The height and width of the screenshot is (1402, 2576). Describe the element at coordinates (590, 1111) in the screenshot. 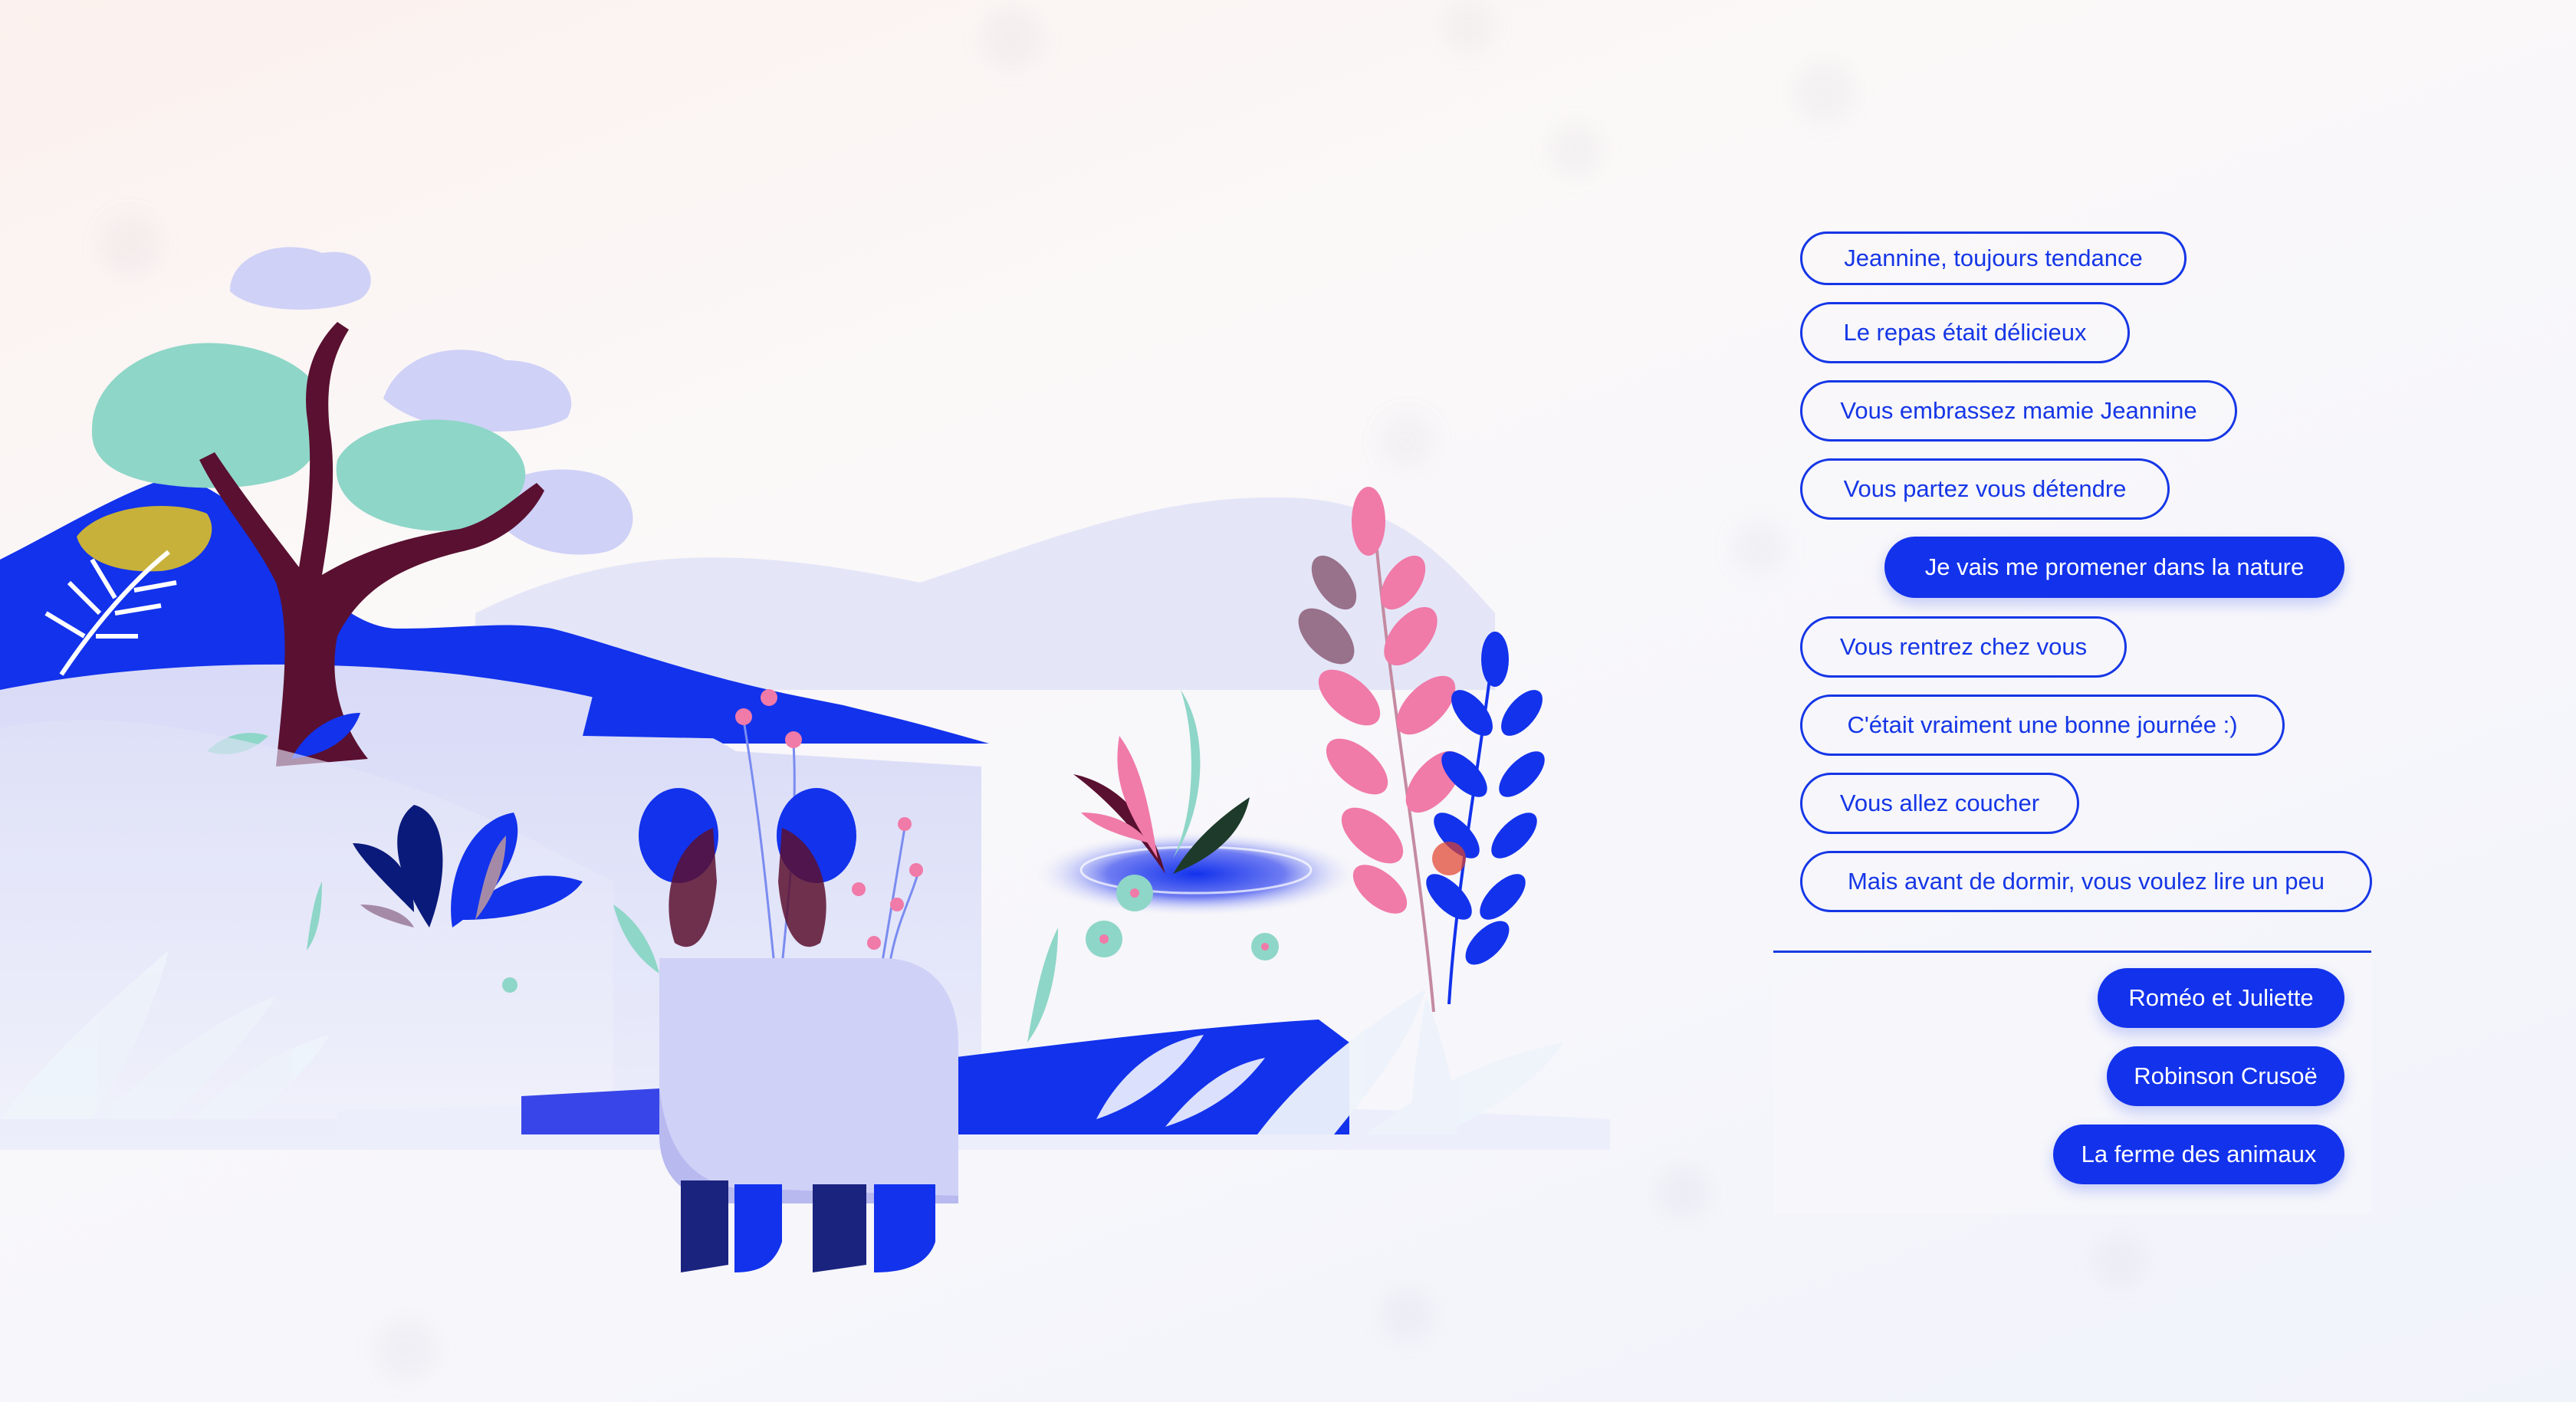

I see `blue-ground` at that location.